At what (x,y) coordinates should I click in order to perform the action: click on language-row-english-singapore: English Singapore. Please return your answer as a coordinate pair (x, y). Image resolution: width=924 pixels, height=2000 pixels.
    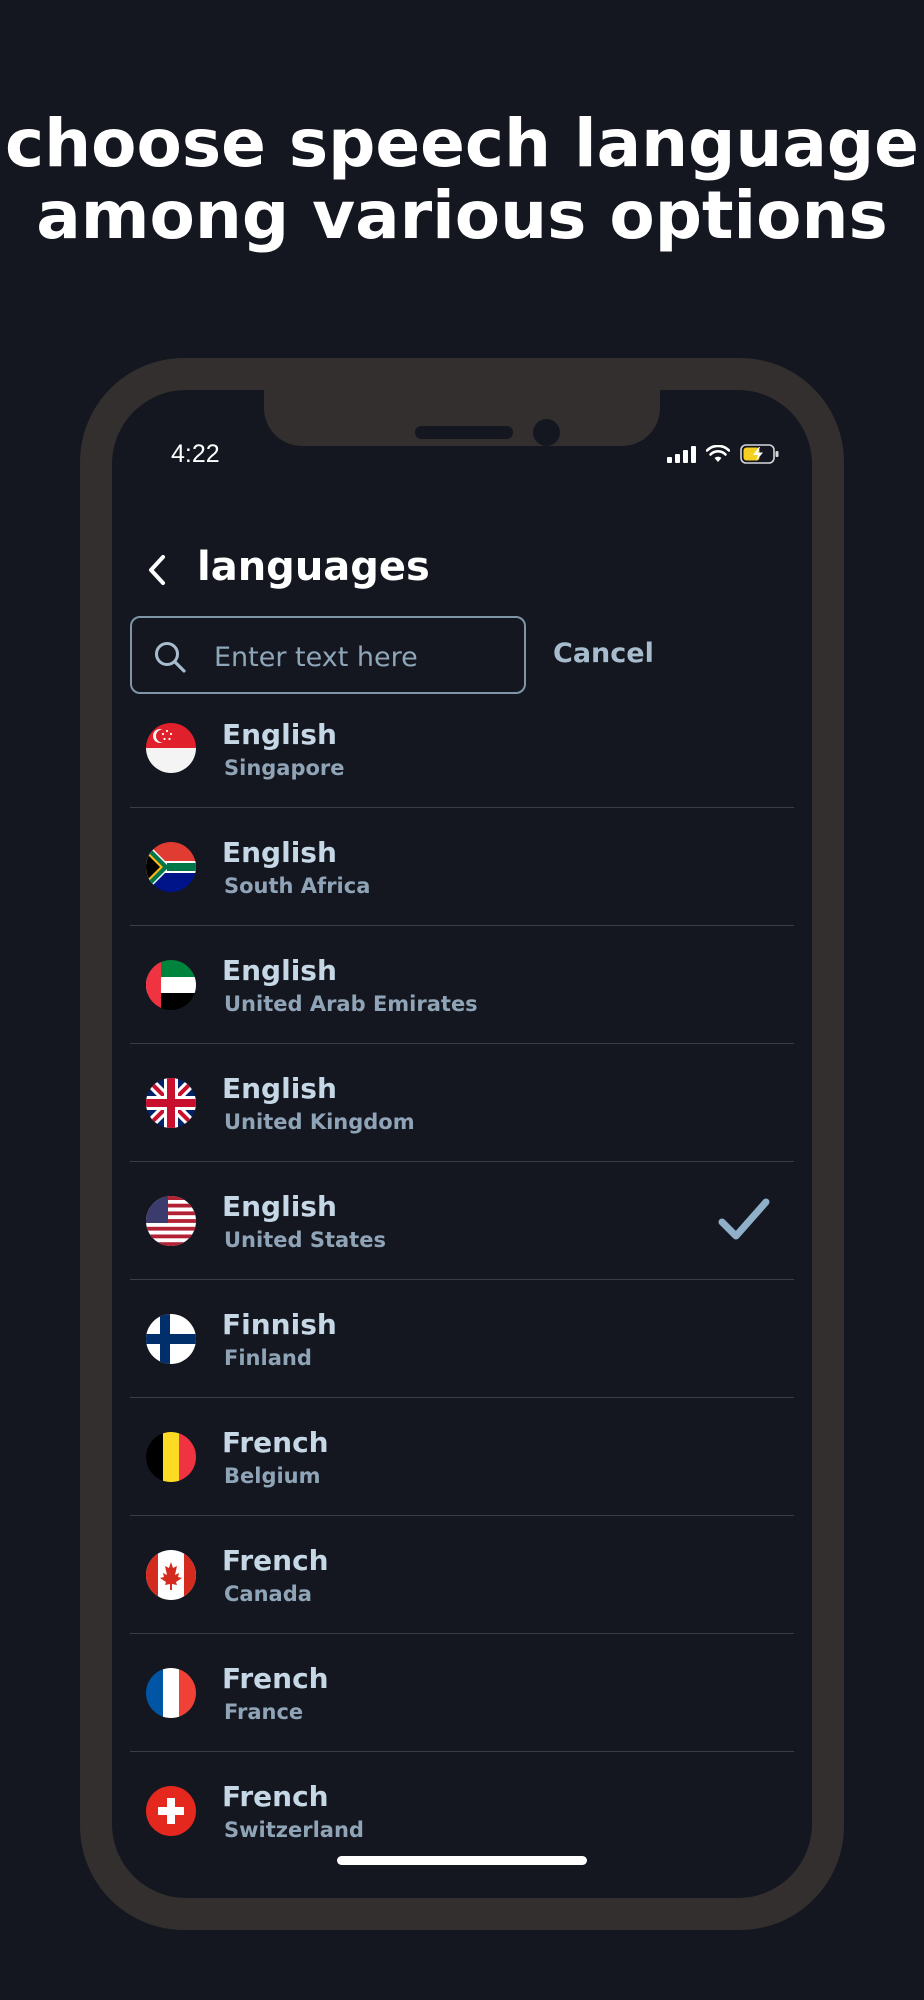
    Looking at the image, I should click on (462, 757).